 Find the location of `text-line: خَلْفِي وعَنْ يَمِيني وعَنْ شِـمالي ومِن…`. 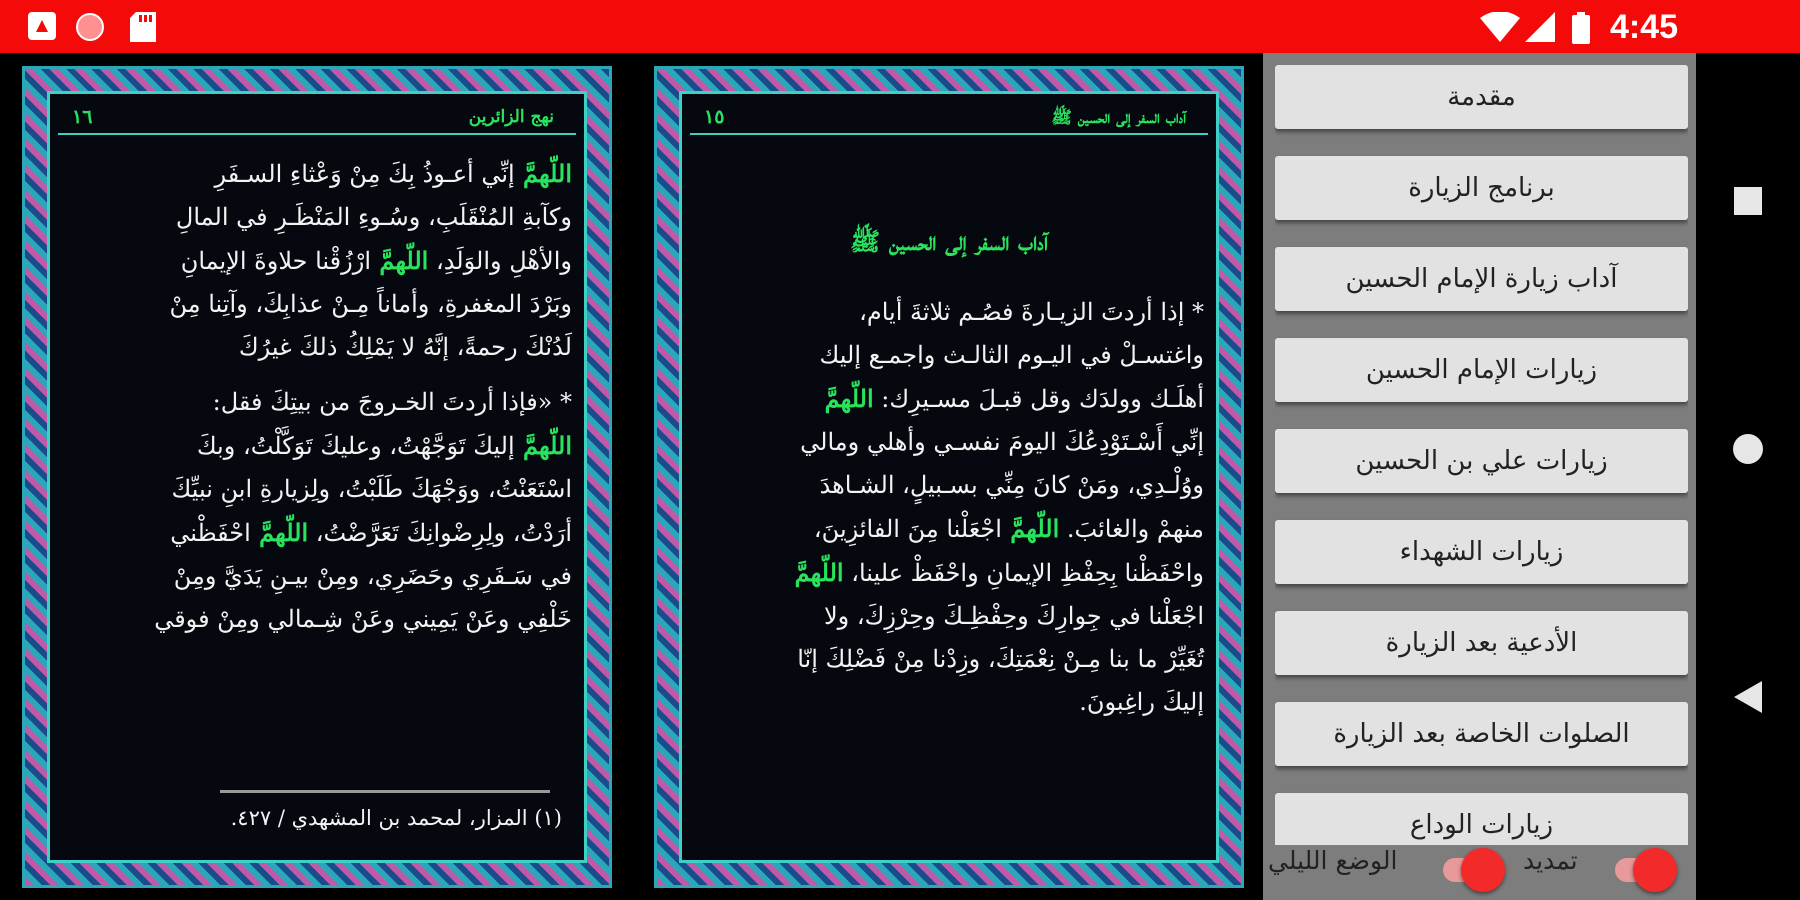

text-line: خَلْفِي وعَنْ يَمِيني وعَنْ شِـمالي ومِن… is located at coordinates (318, 619).